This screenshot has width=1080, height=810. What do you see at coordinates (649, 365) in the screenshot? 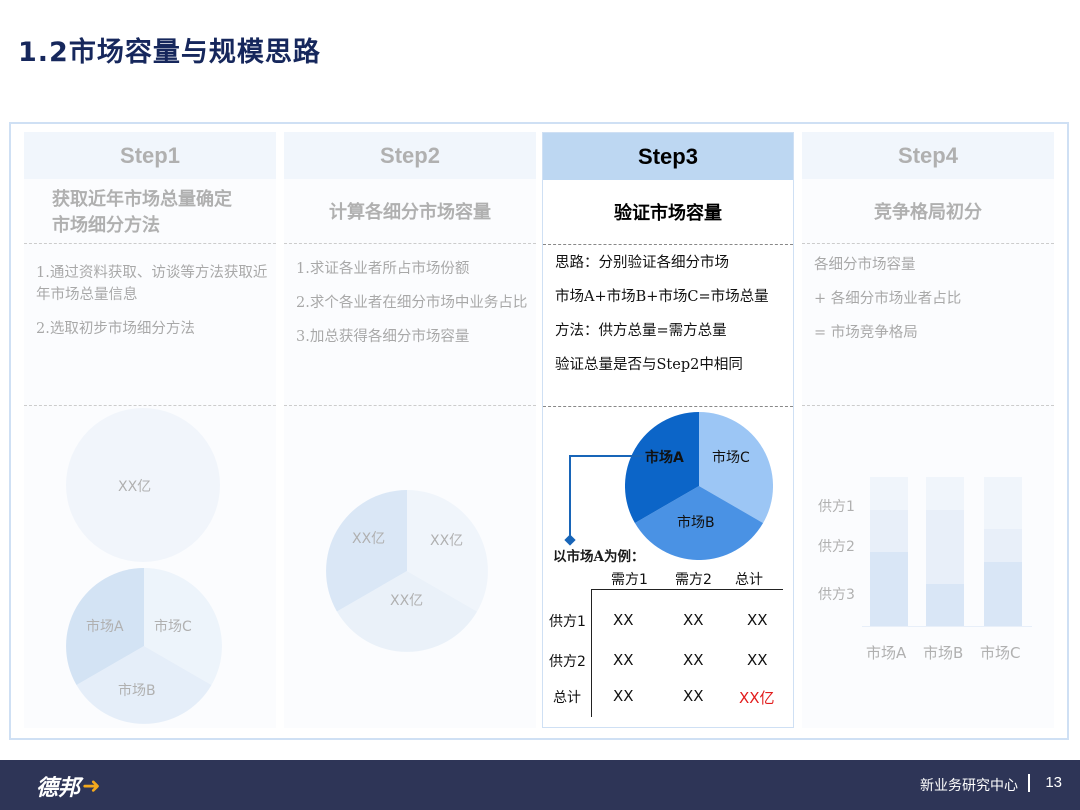
I see `step3-point-4: 验证总量是否与Step2中相同` at bounding box center [649, 365].